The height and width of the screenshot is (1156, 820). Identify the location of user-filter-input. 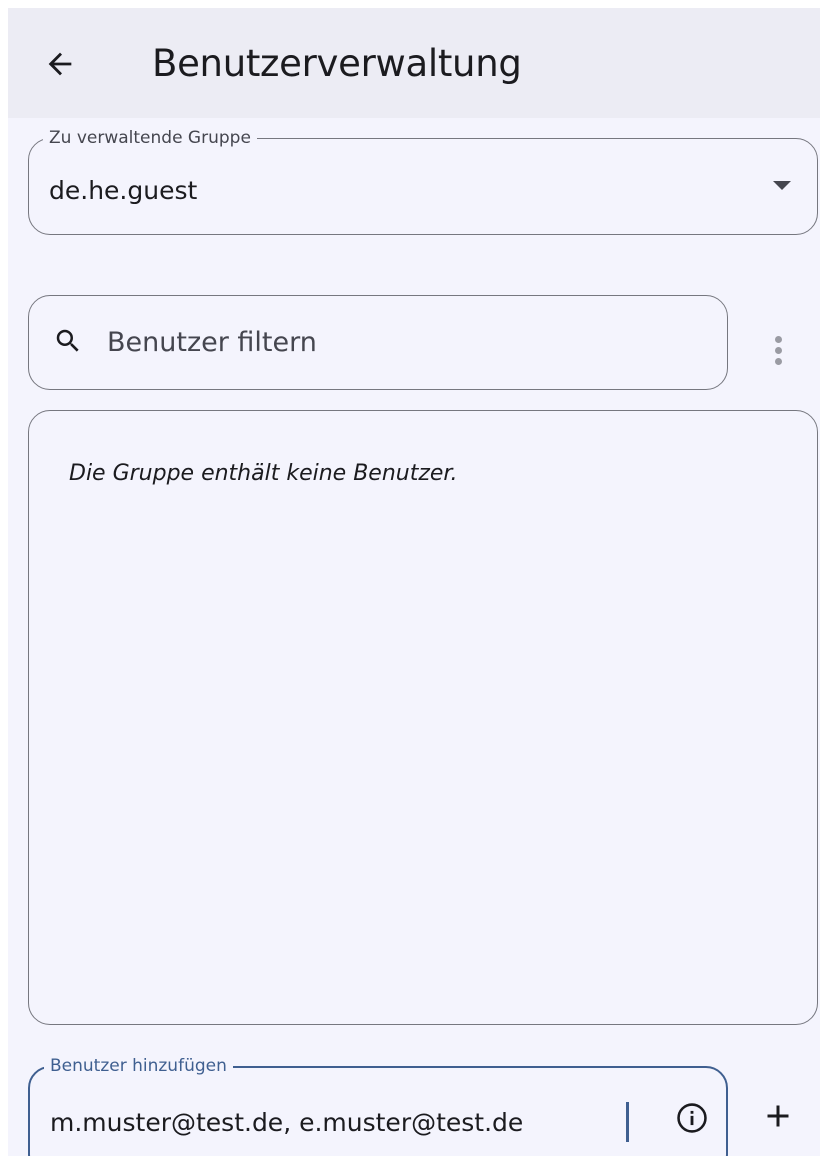
(407, 342).